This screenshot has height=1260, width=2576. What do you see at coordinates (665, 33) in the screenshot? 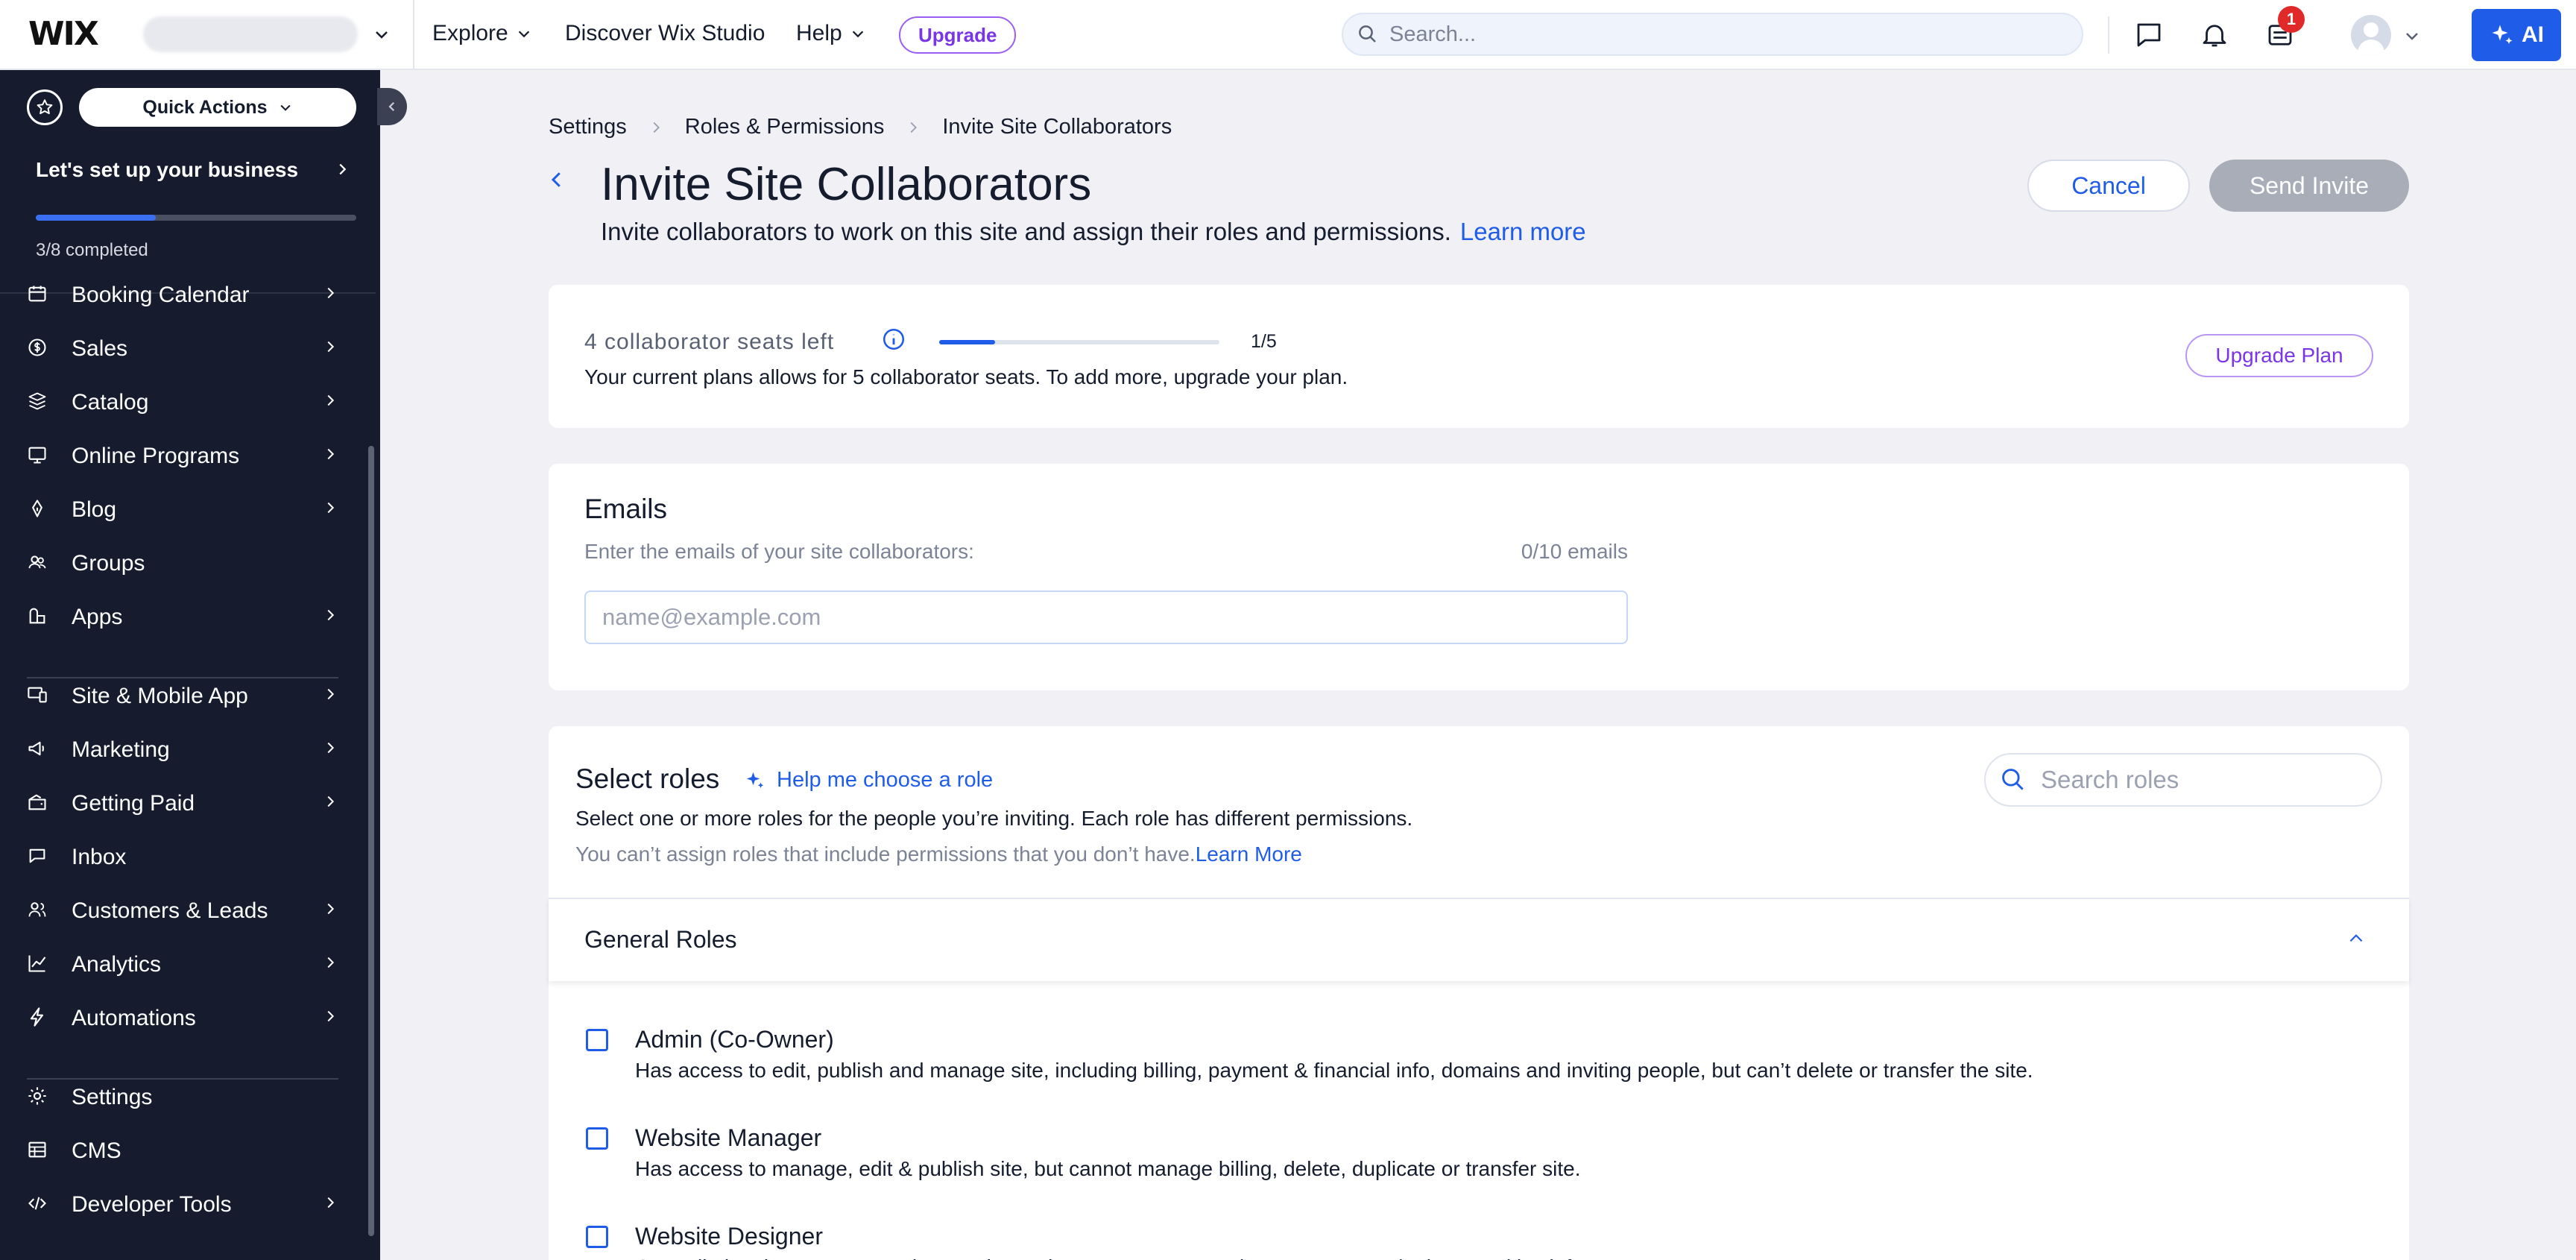
I see `nav-discover-wix-studio: Discover Wix Studio` at bounding box center [665, 33].